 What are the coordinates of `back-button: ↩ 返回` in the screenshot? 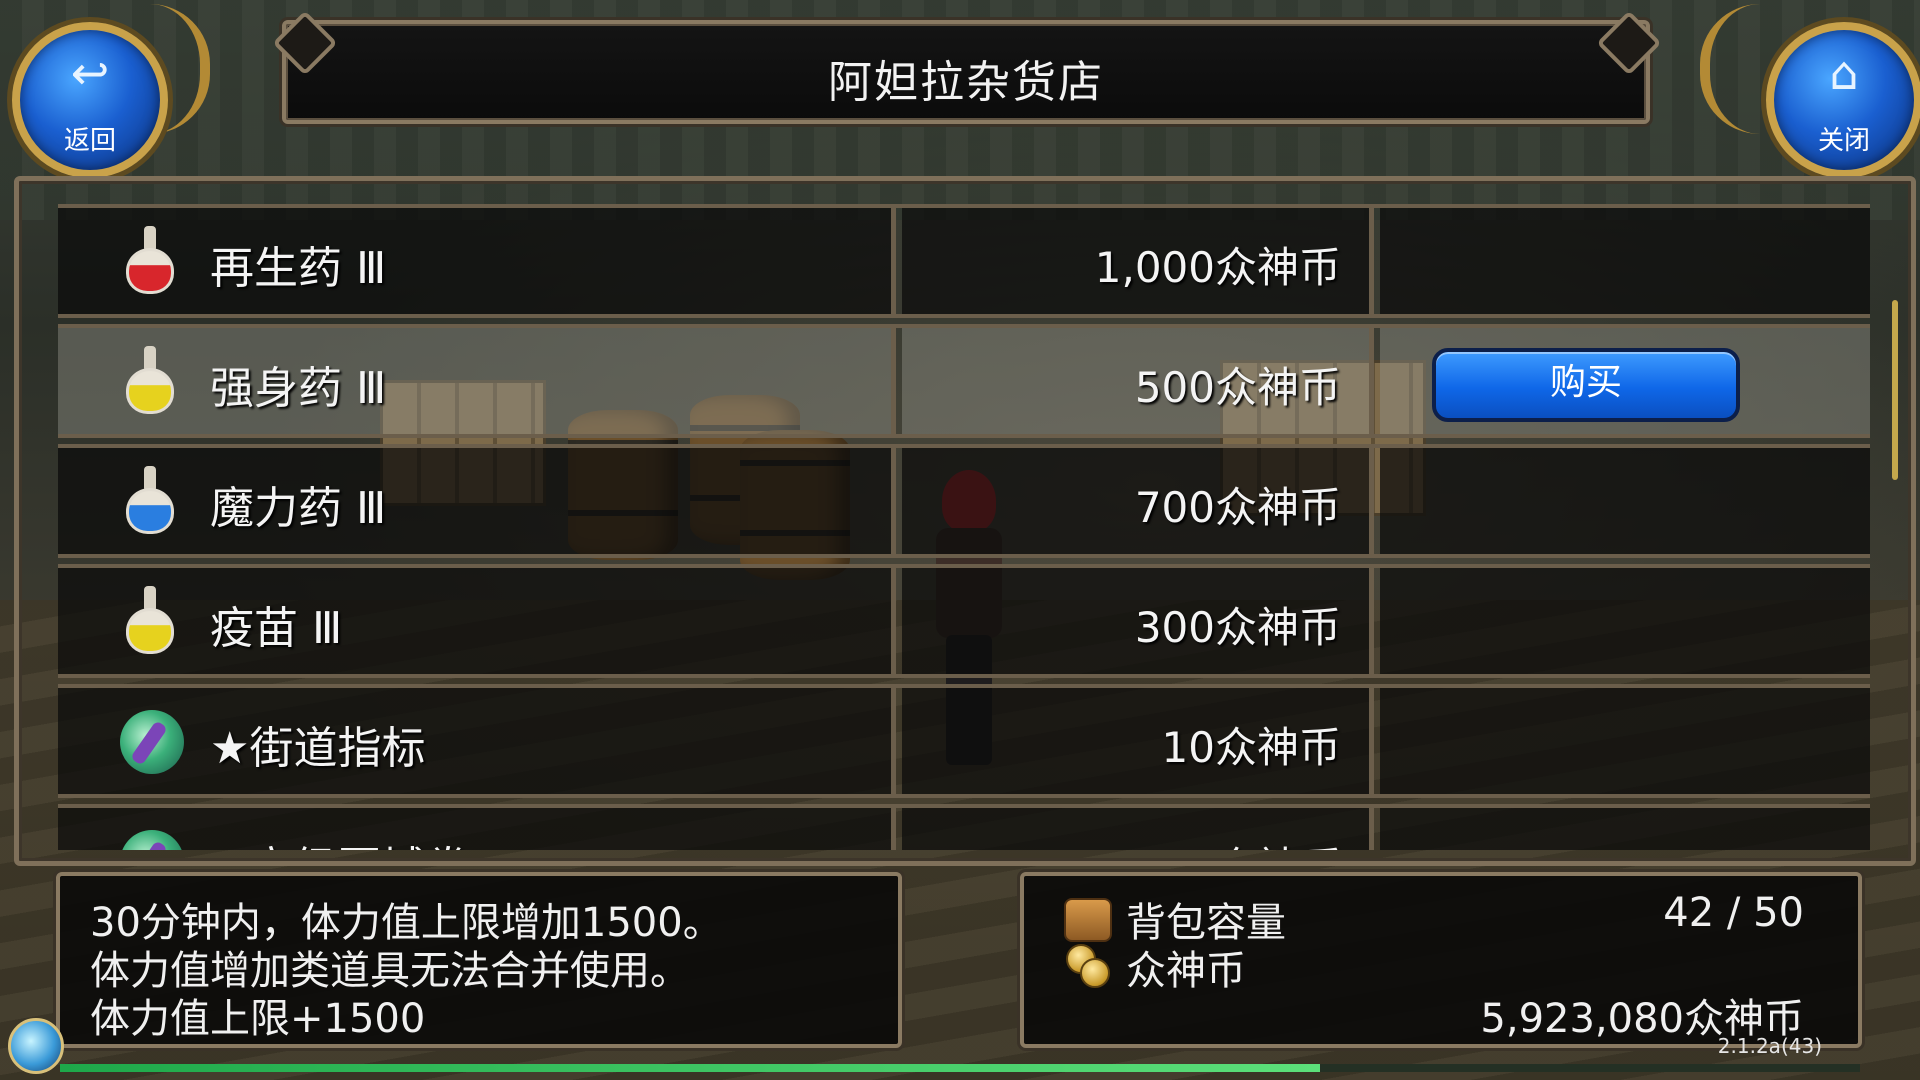 It's located at (90, 100).